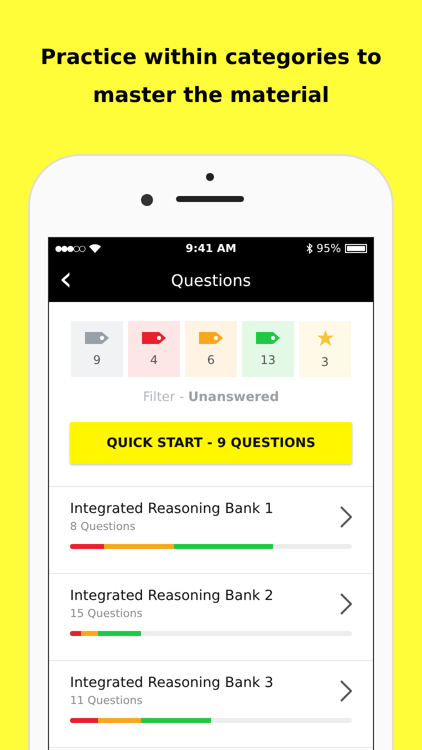 This screenshot has width=422, height=750. Describe the element at coordinates (172, 509) in the screenshot. I see `bank-title: Integrated Reasoning Bank 1` at that location.